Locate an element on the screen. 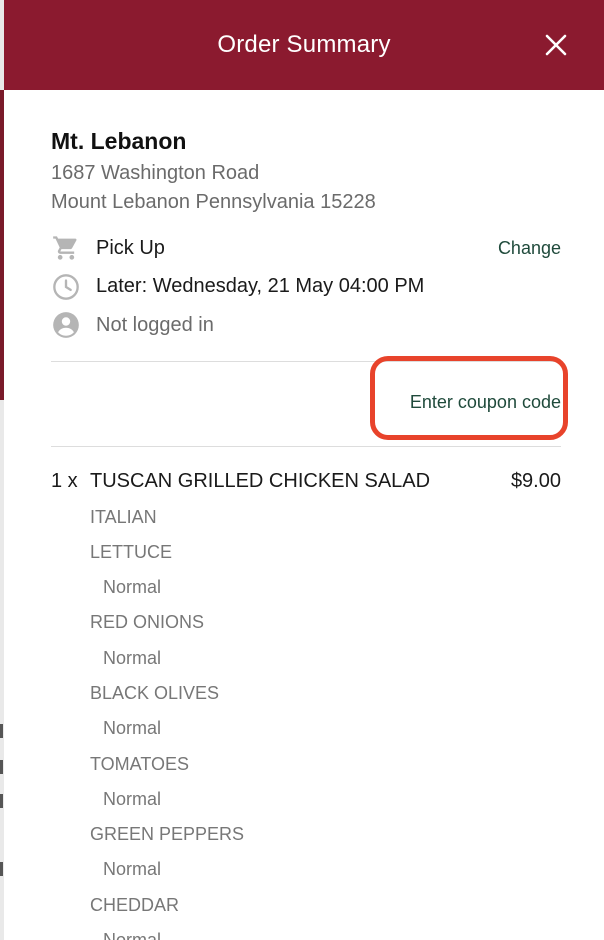  coupon-section: Enter coupon code is located at coordinates (306, 404).